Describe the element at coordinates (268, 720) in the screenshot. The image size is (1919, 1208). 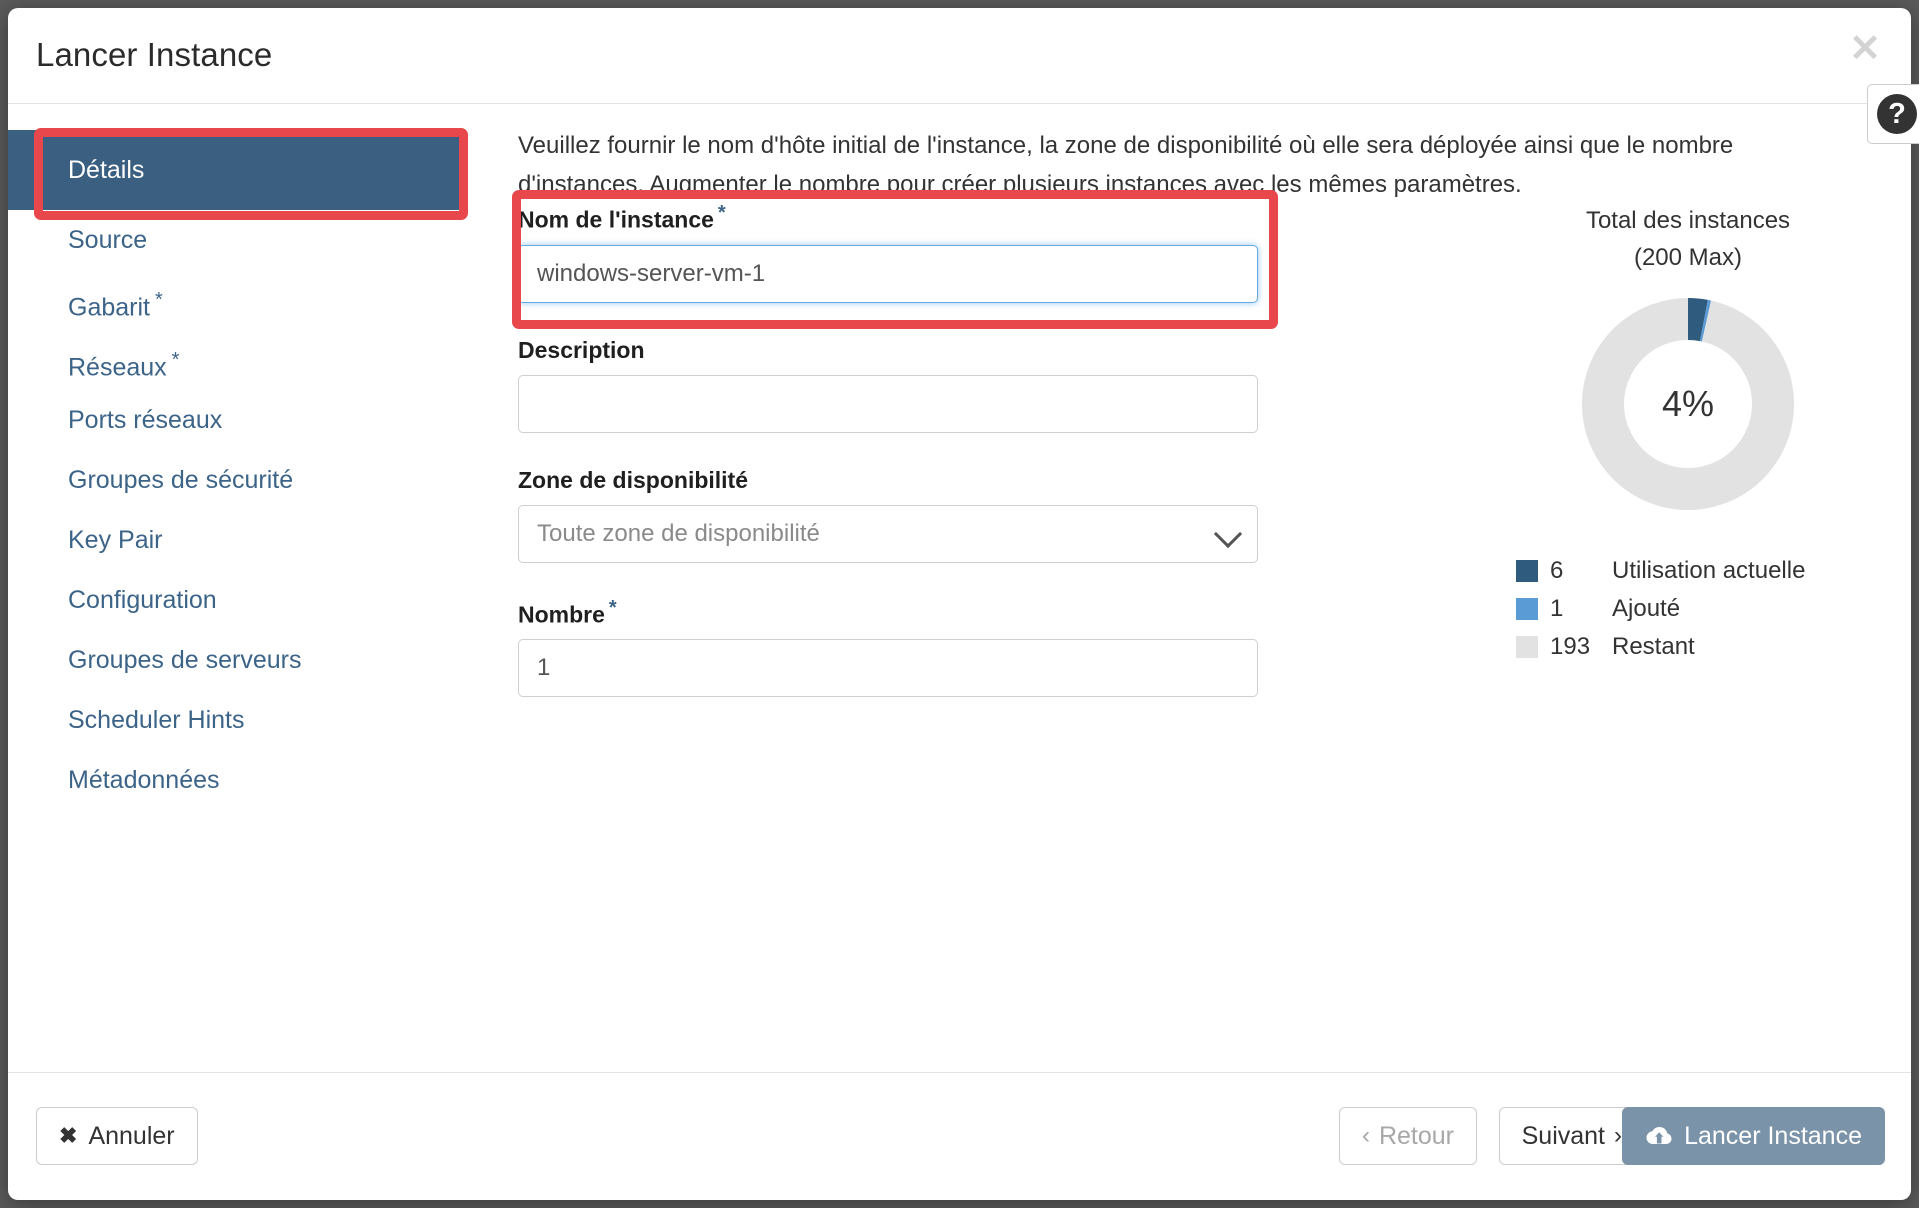
I see `sidebar-item-scheduler-hints: Scheduler Hints` at that location.